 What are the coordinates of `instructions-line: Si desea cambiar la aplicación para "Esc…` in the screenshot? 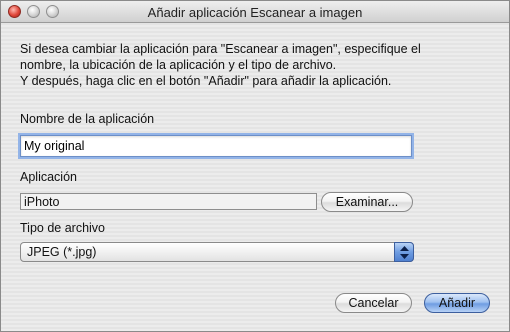 It's located at (220, 49).